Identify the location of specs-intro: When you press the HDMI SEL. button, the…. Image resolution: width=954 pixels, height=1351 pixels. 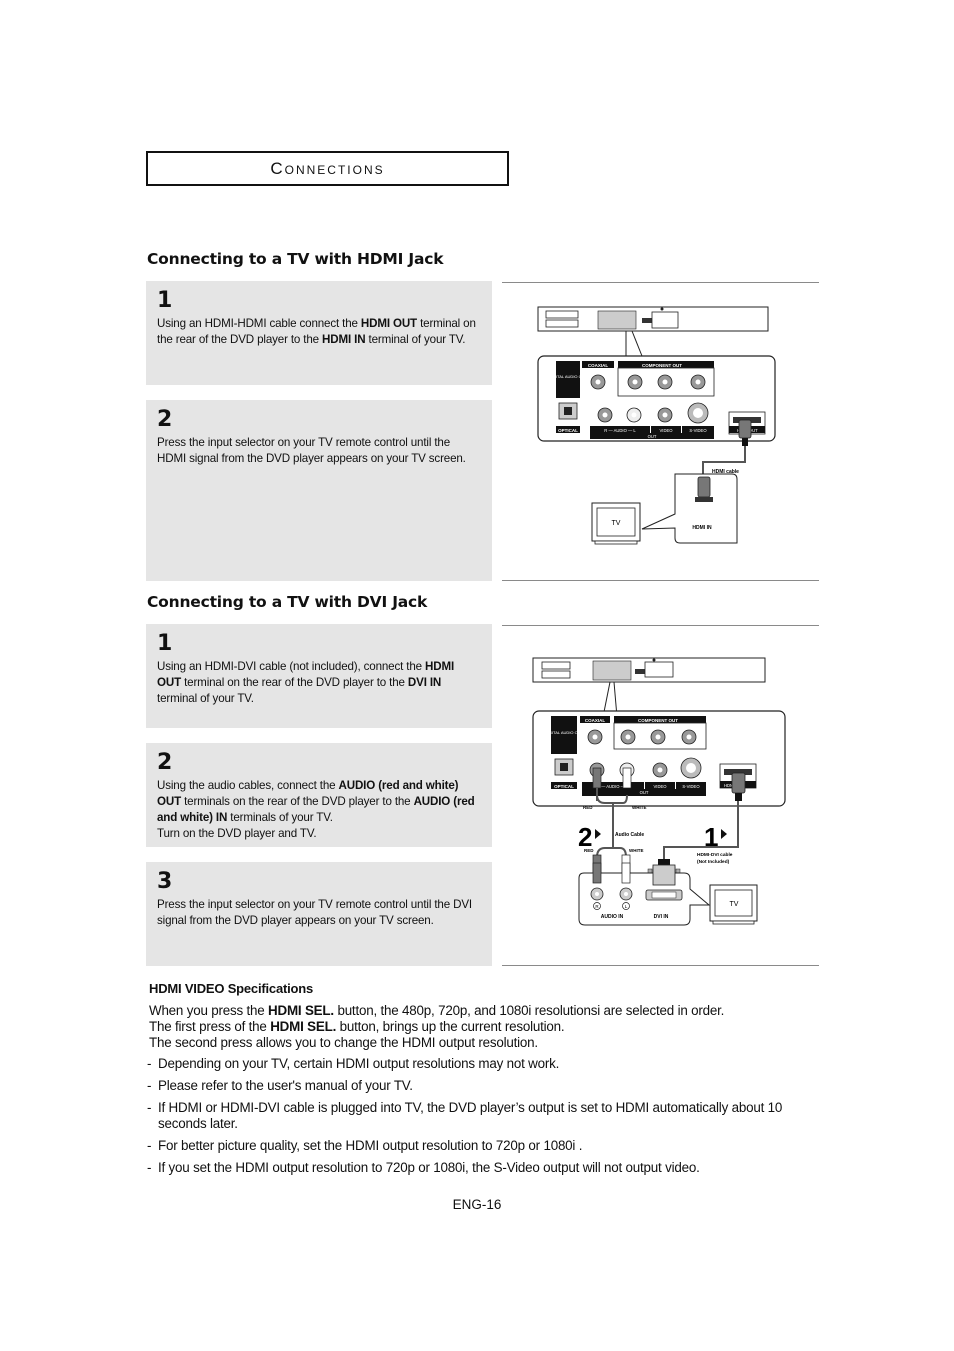
(489, 1027).